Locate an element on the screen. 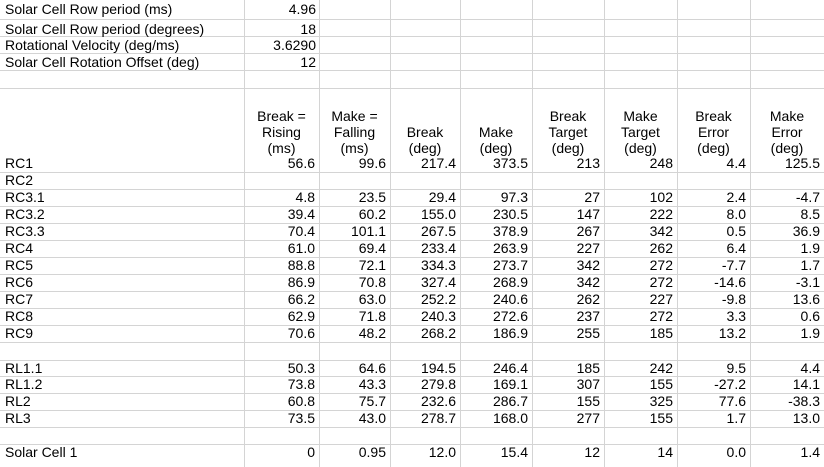 The image size is (824, 467). table-cell: 1.4 is located at coordinates (785, 452).